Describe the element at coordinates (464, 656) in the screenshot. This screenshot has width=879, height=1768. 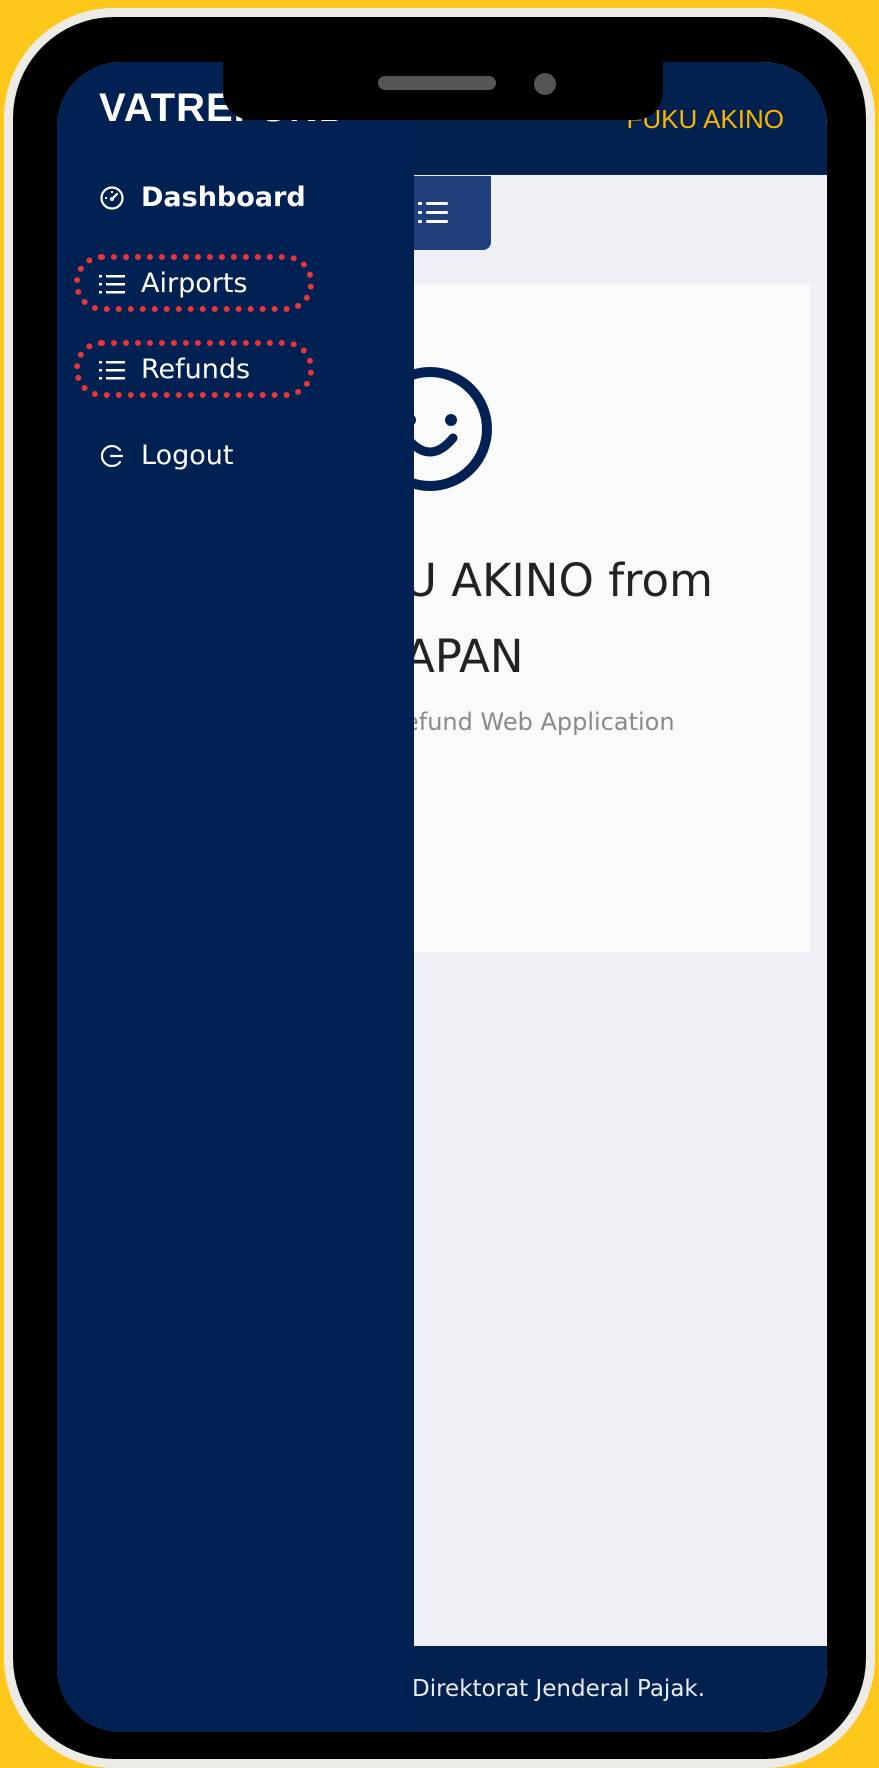
I see `welcome-heading-country: APAN` at that location.